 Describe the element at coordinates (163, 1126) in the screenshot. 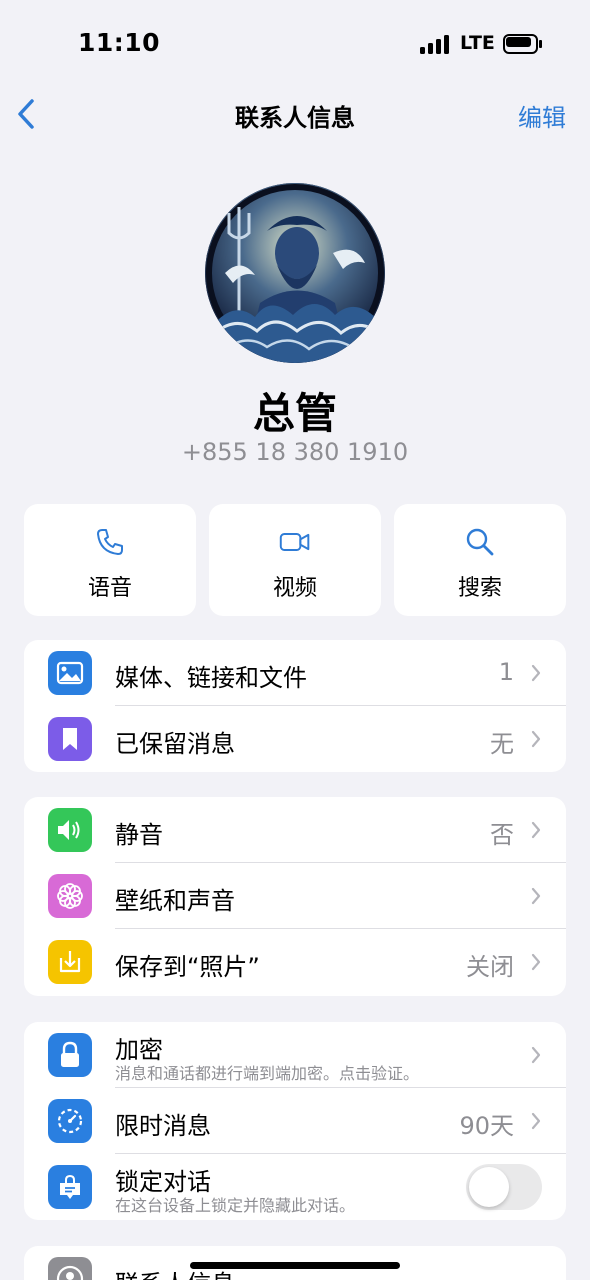

I see `row-label: 限时消息` at that location.